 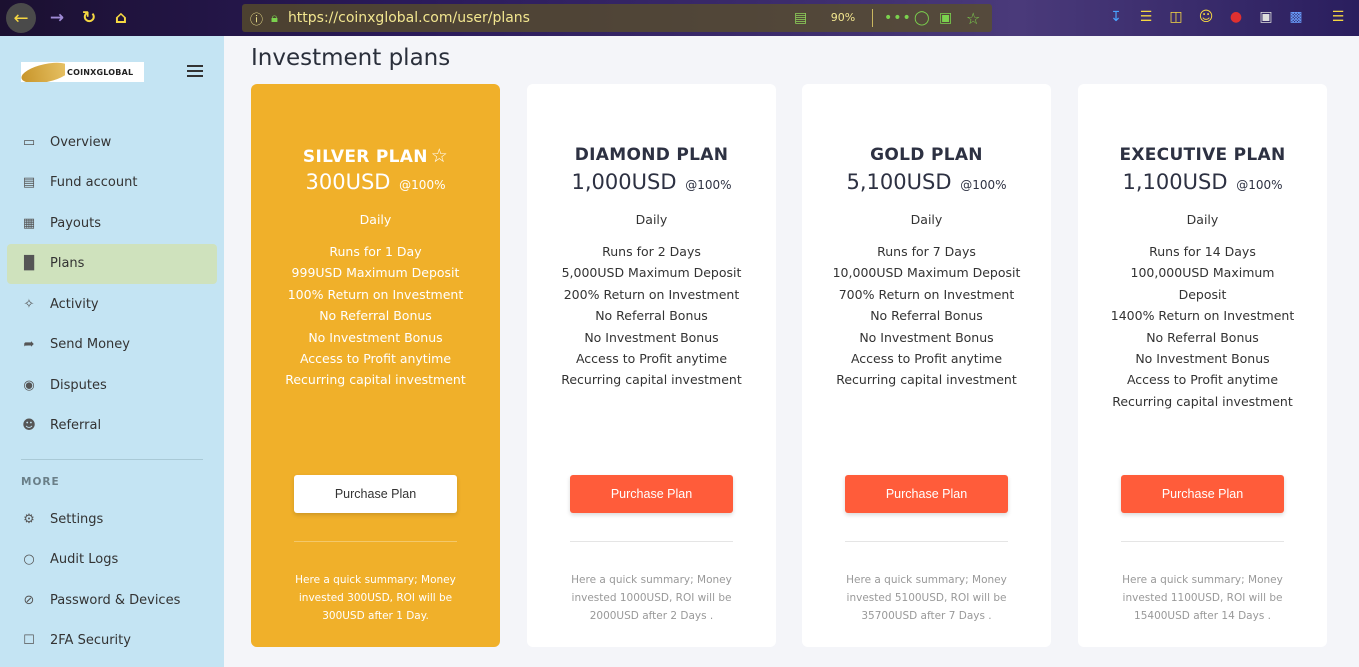 What do you see at coordinates (1296, 17) in the screenshot?
I see `extension-translate-icon: ▩` at bounding box center [1296, 17].